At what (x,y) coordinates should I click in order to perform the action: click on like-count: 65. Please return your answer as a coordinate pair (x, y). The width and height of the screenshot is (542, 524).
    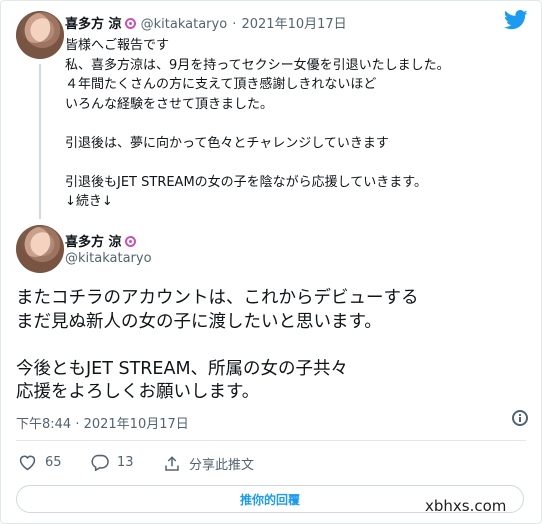
    Looking at the image, I should click on (53, 462).